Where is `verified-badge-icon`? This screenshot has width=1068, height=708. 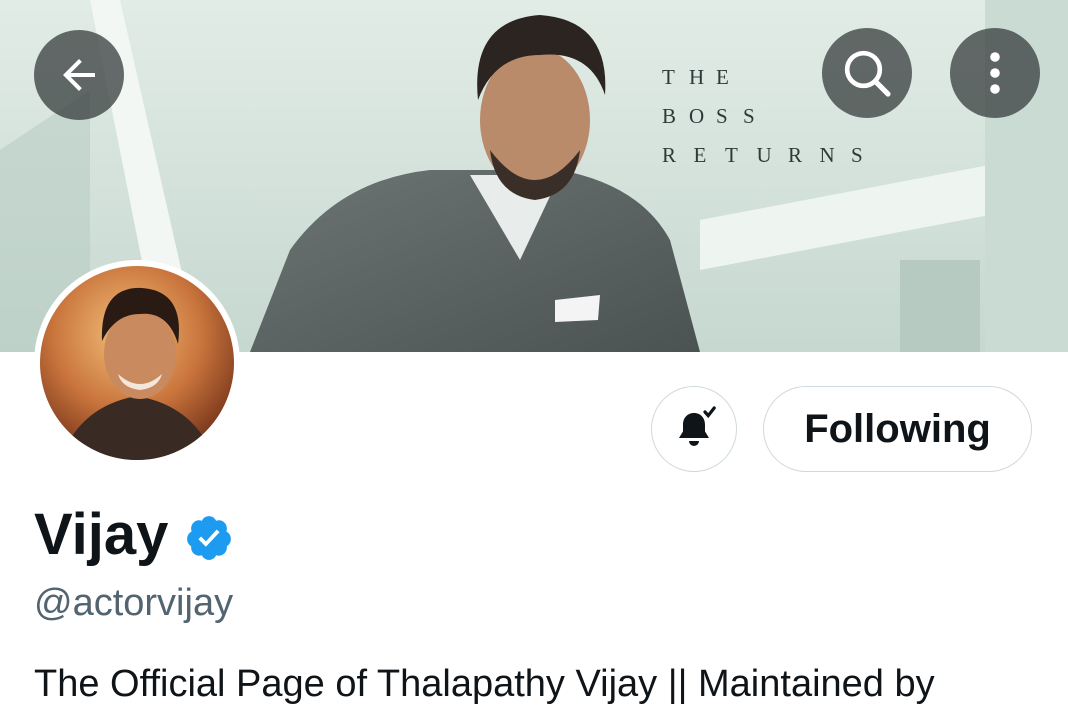 verified-badge-icon is located at coordinates (209, 538).